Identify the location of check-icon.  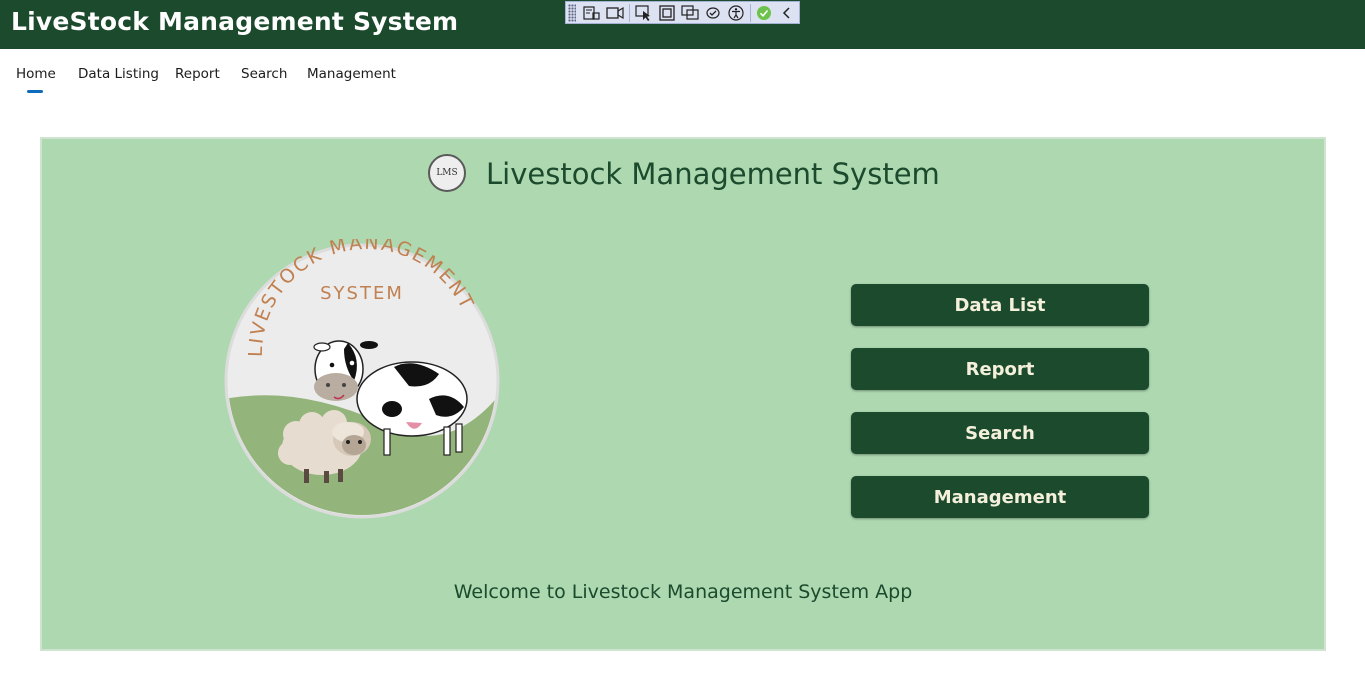
(764, 13).